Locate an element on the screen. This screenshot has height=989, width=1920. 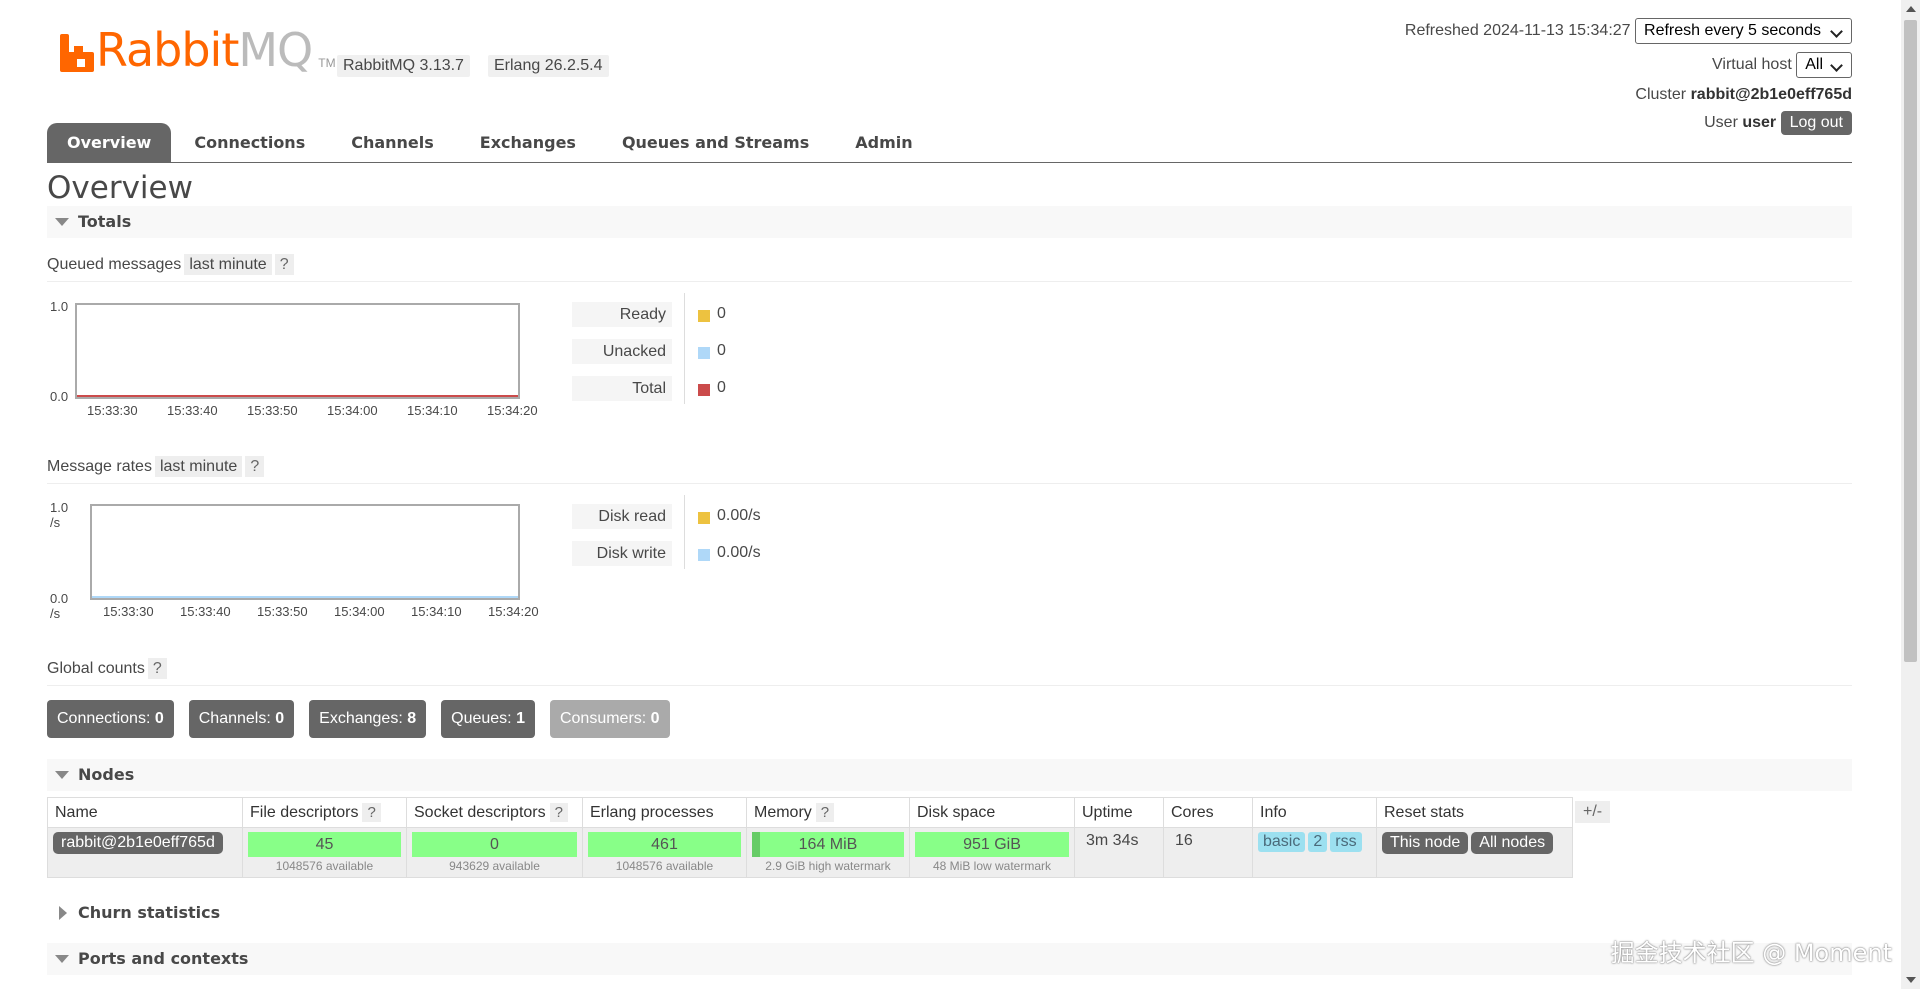
rates-help-button: ? is located at coordinates (255, 466).